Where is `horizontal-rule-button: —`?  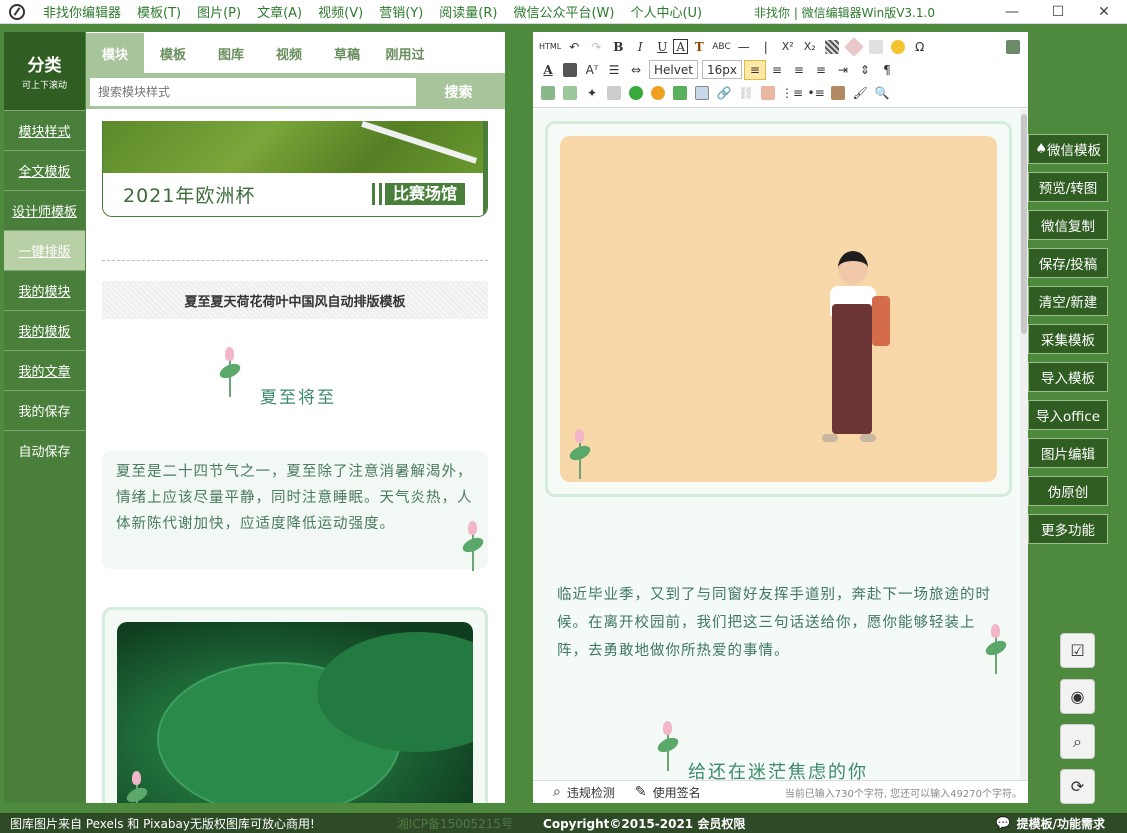 horizontal-rule-button: — is located at coordinates (744, 47).